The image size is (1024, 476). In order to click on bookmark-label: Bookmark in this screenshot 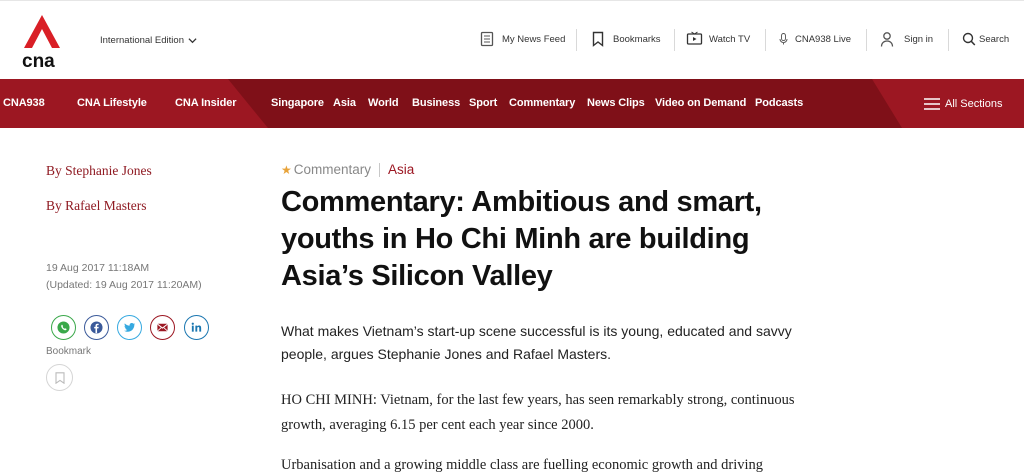, I will do `click(69, 351)`.